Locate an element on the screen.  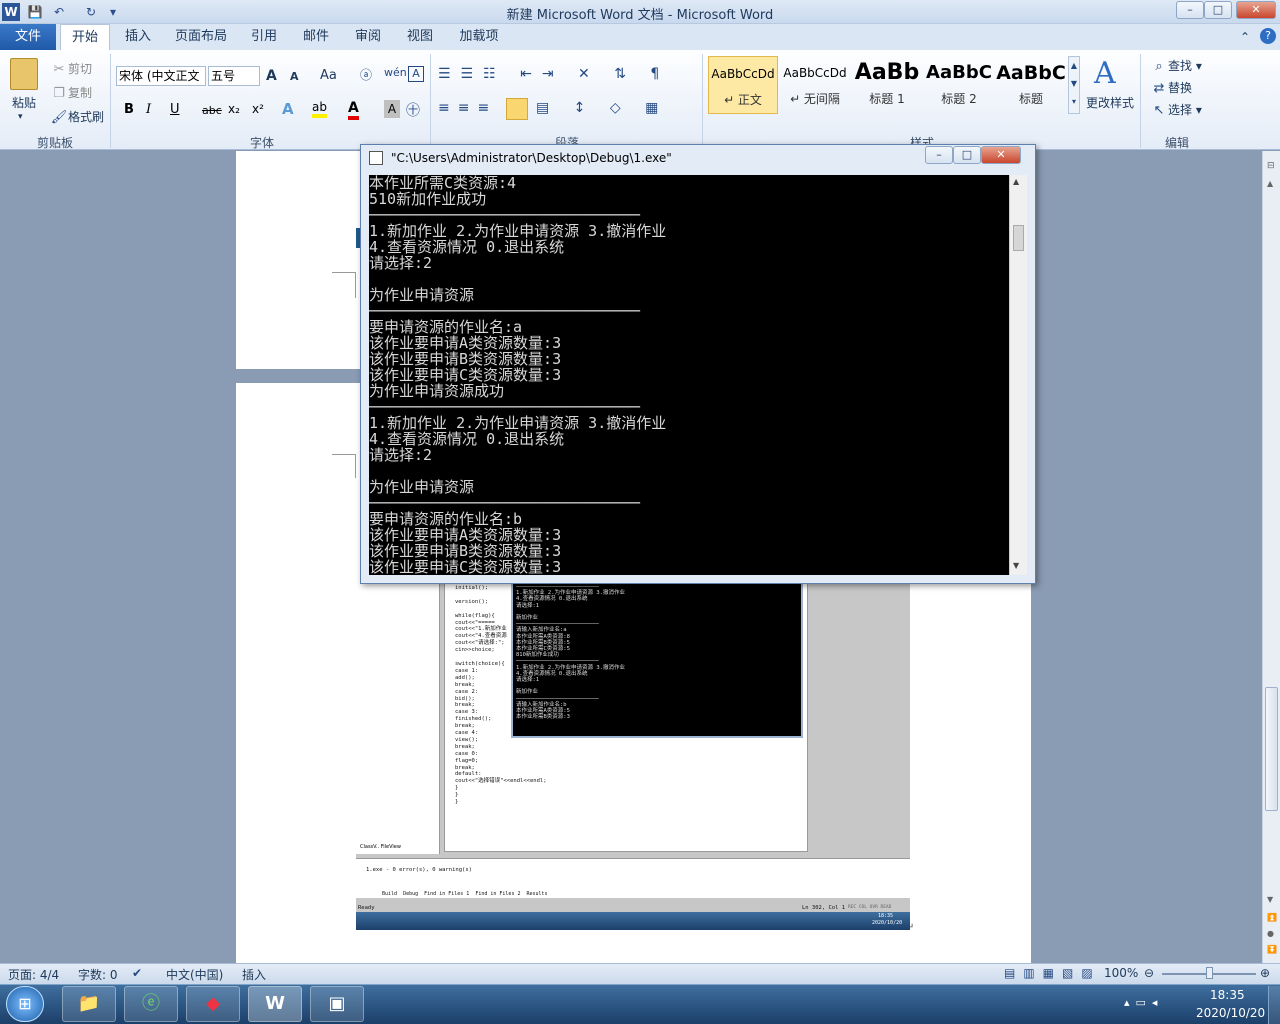
clear-format-icon: ⓐ is located at coordinates (366, 74).